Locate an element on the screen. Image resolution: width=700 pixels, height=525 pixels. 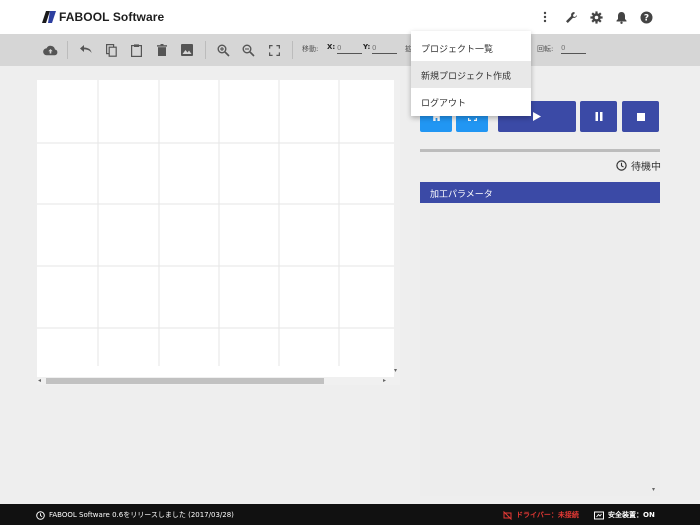
menu-item-new-project: 新規プロジェクト作成 is located at coordinates (471, 74).